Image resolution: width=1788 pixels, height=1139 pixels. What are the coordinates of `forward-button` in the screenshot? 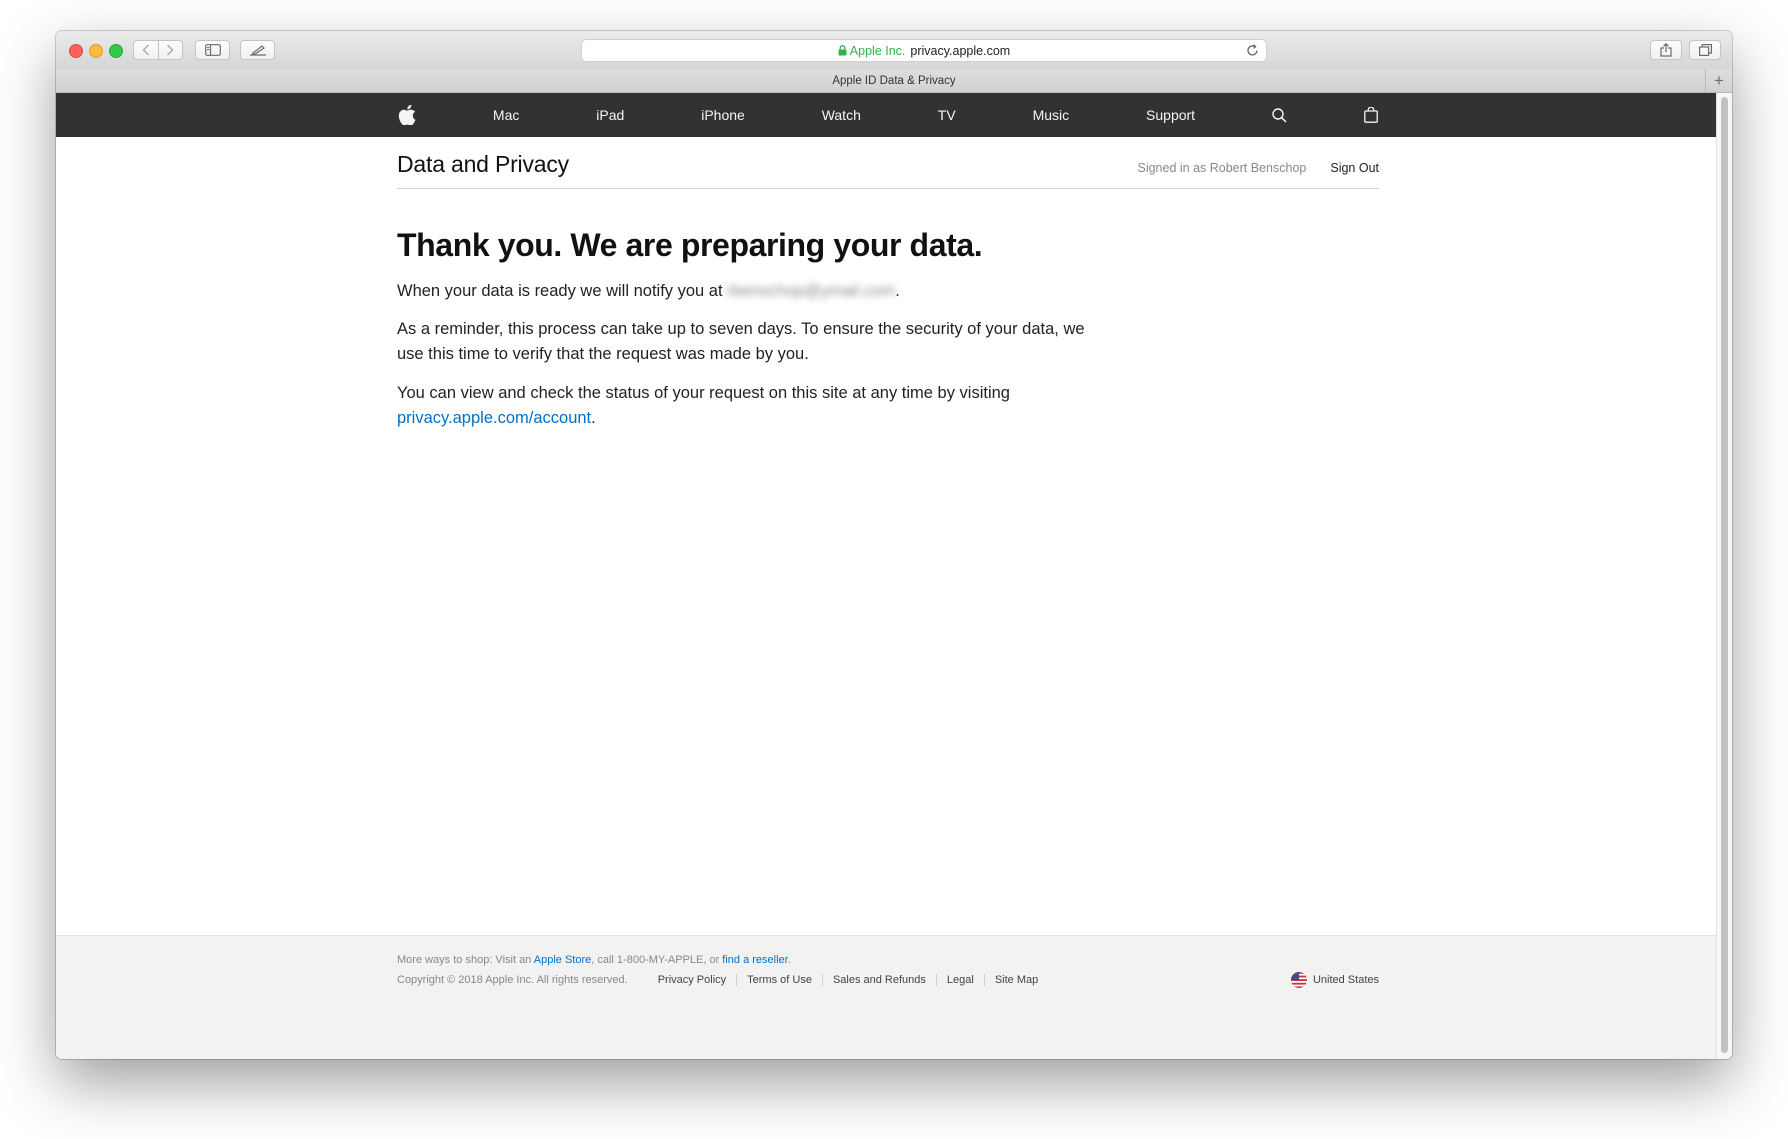 It's located at (170, 50).